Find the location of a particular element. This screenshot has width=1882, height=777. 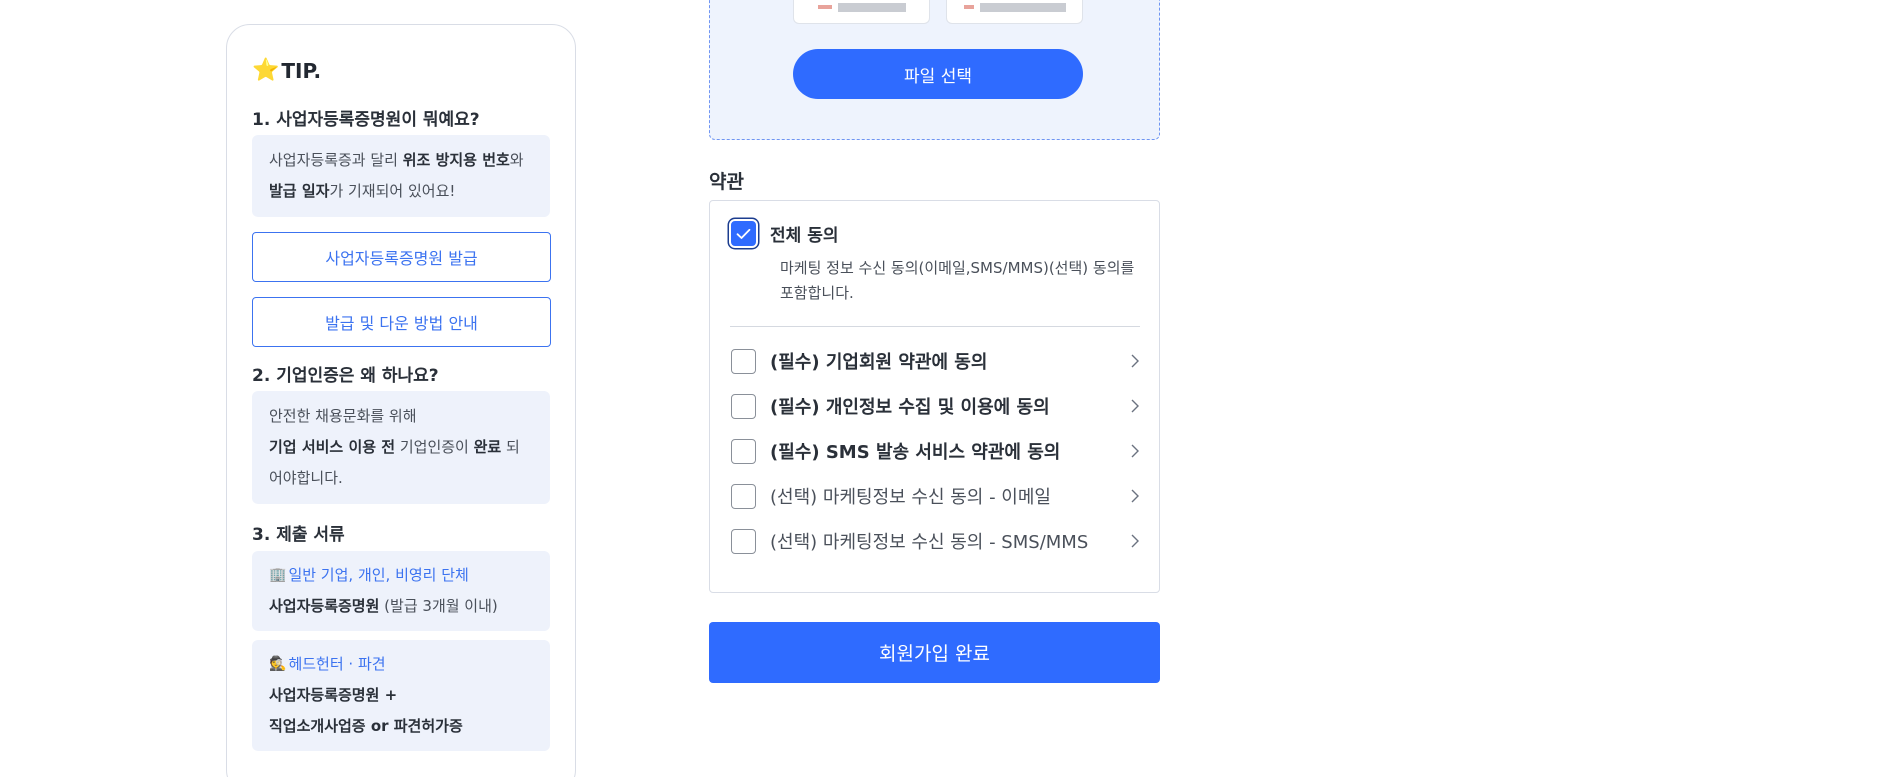

term-label: (필수) 개인정보 수집 및 이용에 동의 is located at coordinates (910, 407).